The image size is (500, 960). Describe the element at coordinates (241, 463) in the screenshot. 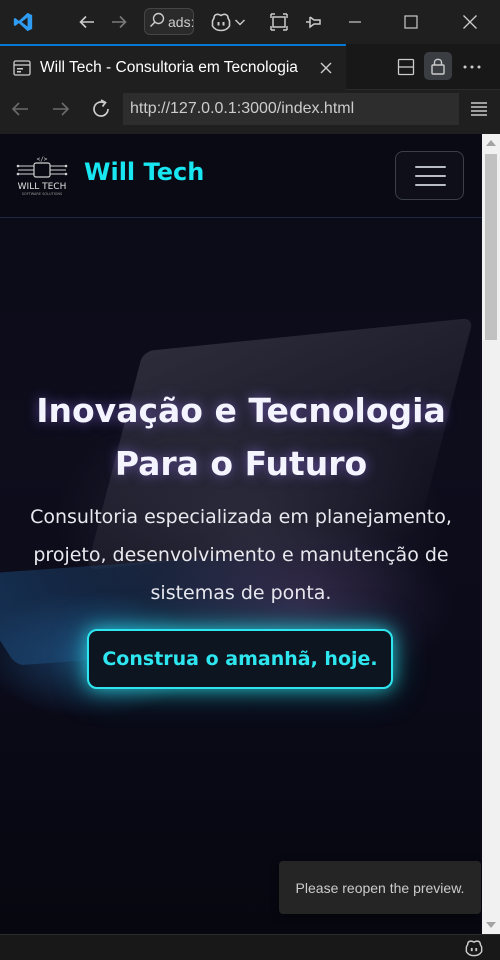

I see `hero-title-line: Para o Futuro` at that location.